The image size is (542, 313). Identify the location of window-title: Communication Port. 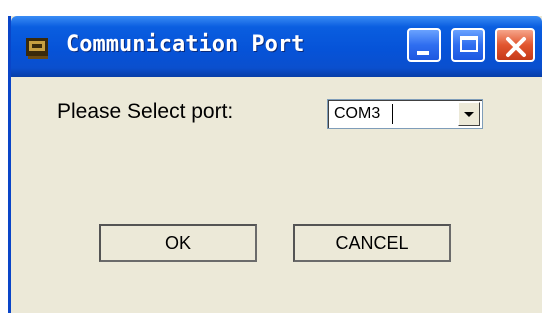
(185, 44).